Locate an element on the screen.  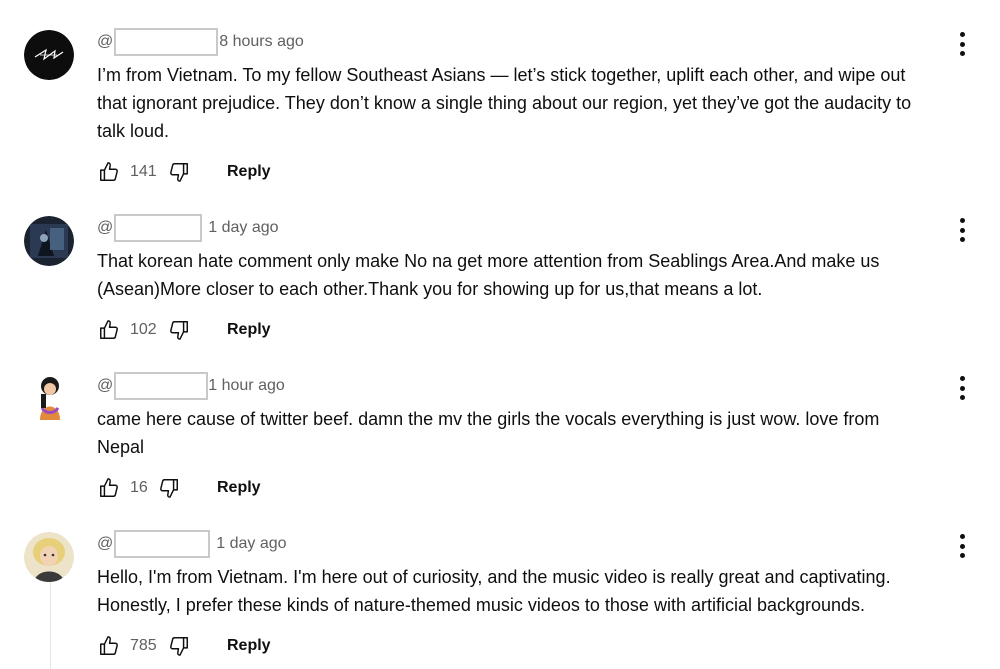
comment-timestamp: 1 hour ago is located at coordinates (246, 386).